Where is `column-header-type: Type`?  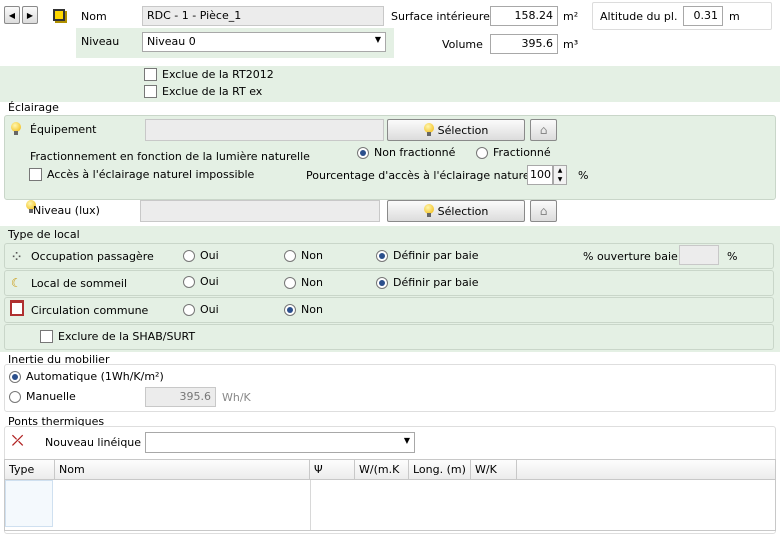 column-header-type: Type is located at coordinates (30, 469).